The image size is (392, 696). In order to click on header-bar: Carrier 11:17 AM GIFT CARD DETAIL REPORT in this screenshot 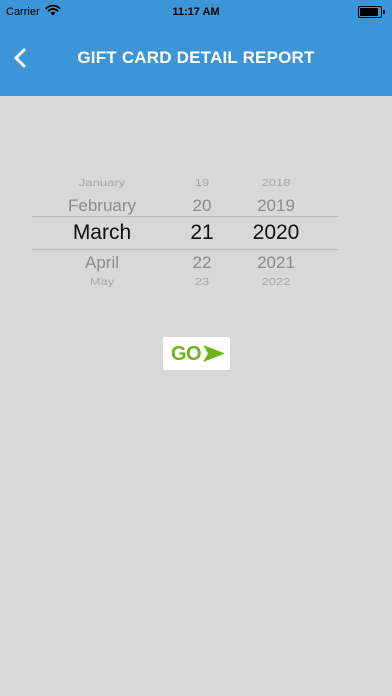, I will do `click(196, 48)`.